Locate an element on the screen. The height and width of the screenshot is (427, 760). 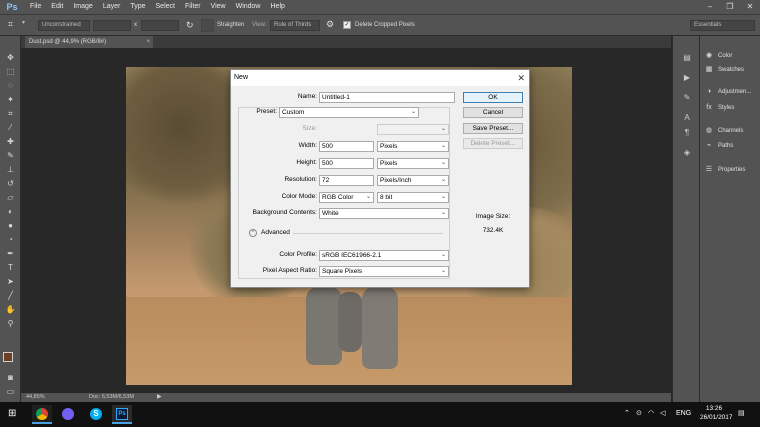
delete-cropped-label: Delete Cropped Pixels is located at coordinates (385, 25).